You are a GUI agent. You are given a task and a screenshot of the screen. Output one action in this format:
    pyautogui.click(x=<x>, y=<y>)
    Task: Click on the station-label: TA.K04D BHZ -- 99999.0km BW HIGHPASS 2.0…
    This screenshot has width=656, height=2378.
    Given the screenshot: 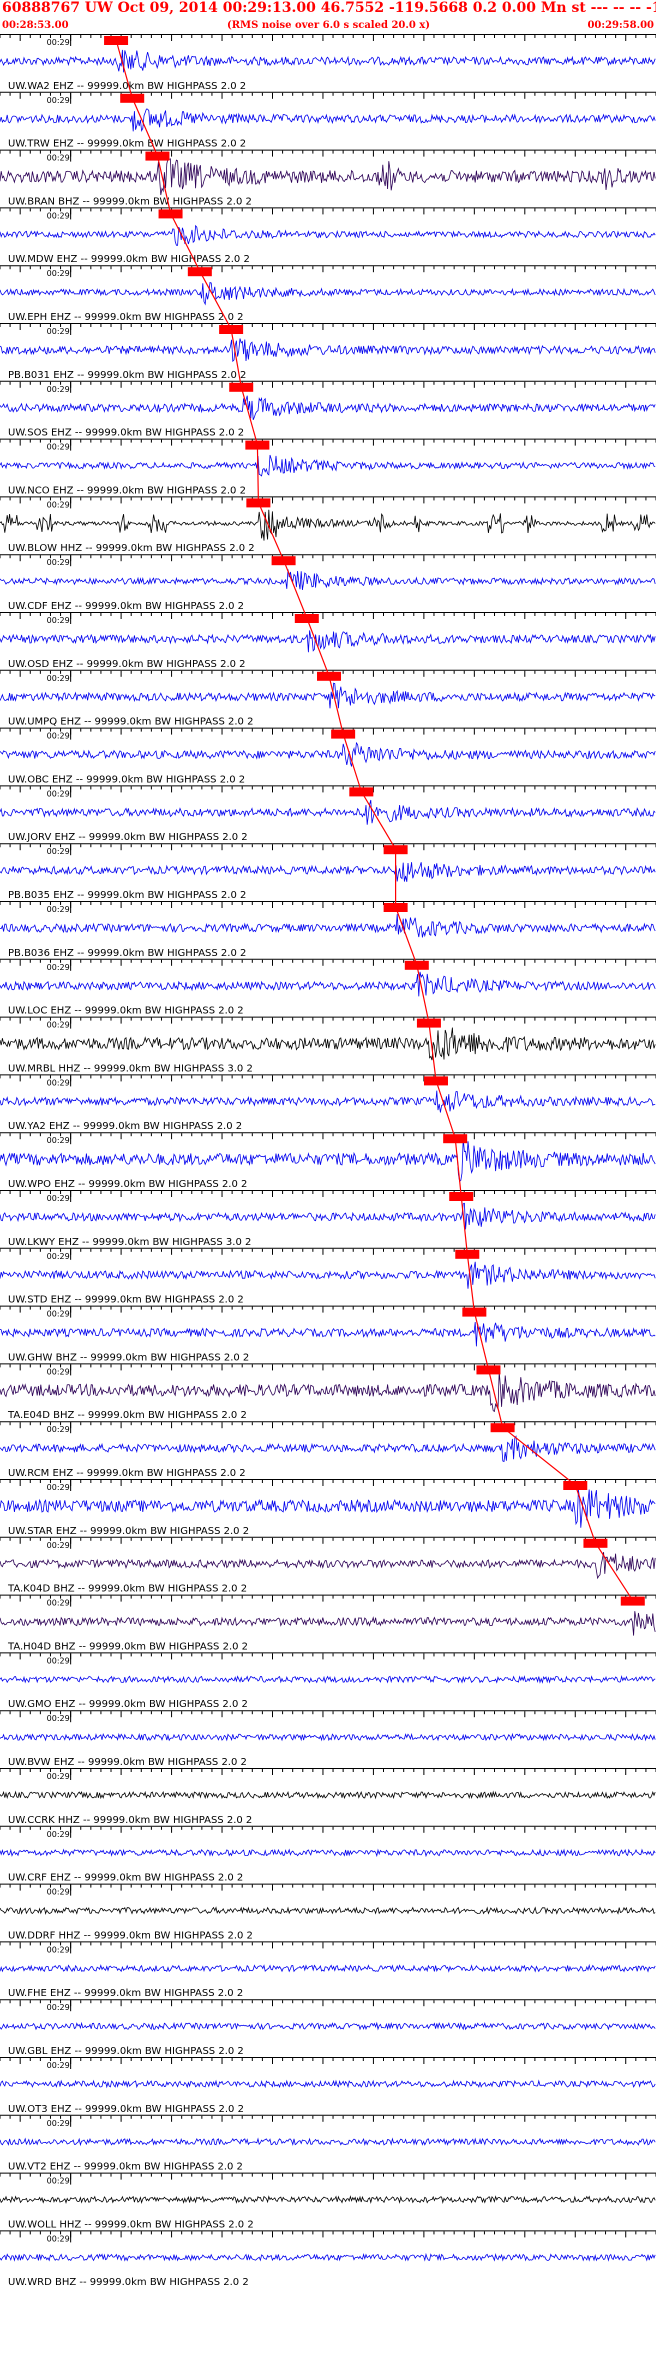 What is the action you would take?
    pyautogui.click(x=127, y=1589)
    